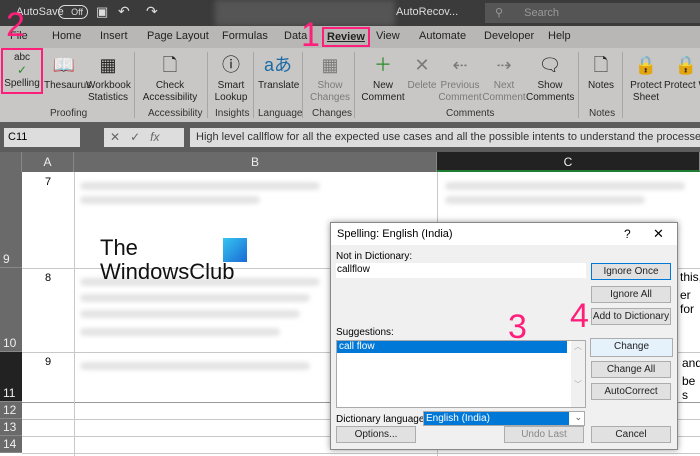  I want to click on select-all, so click(11, 162).